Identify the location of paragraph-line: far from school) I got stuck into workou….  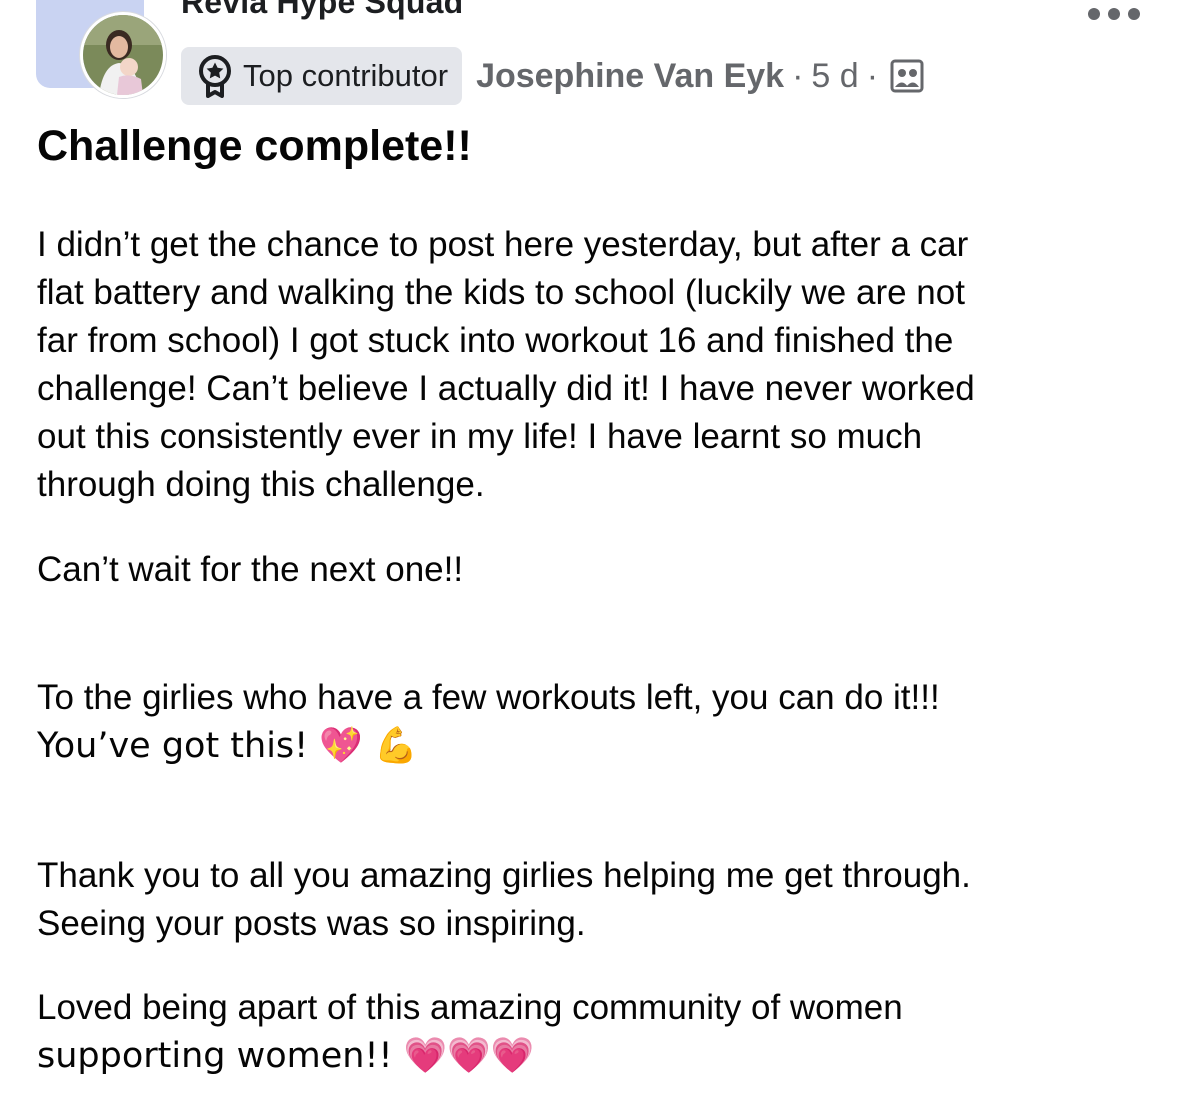
(495, 340).